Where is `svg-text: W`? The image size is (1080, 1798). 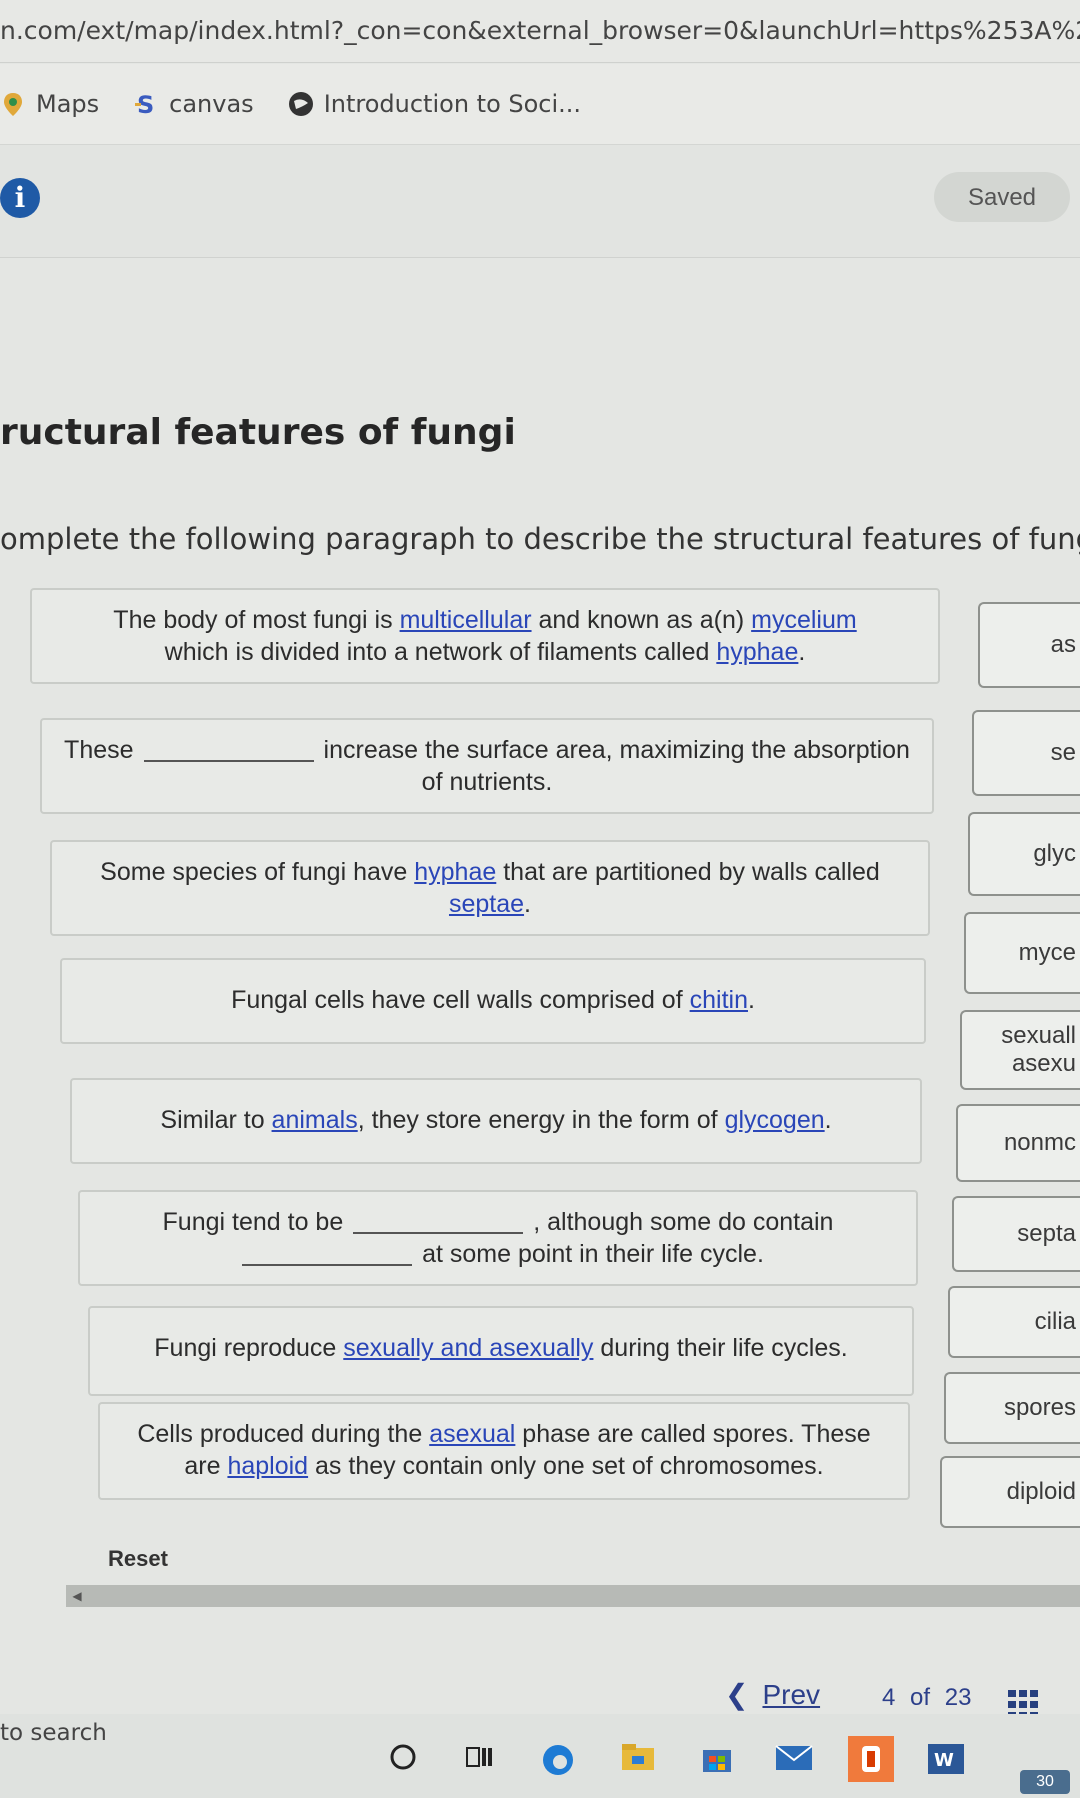 svg-text: W is located at coordinates (944, 1760).